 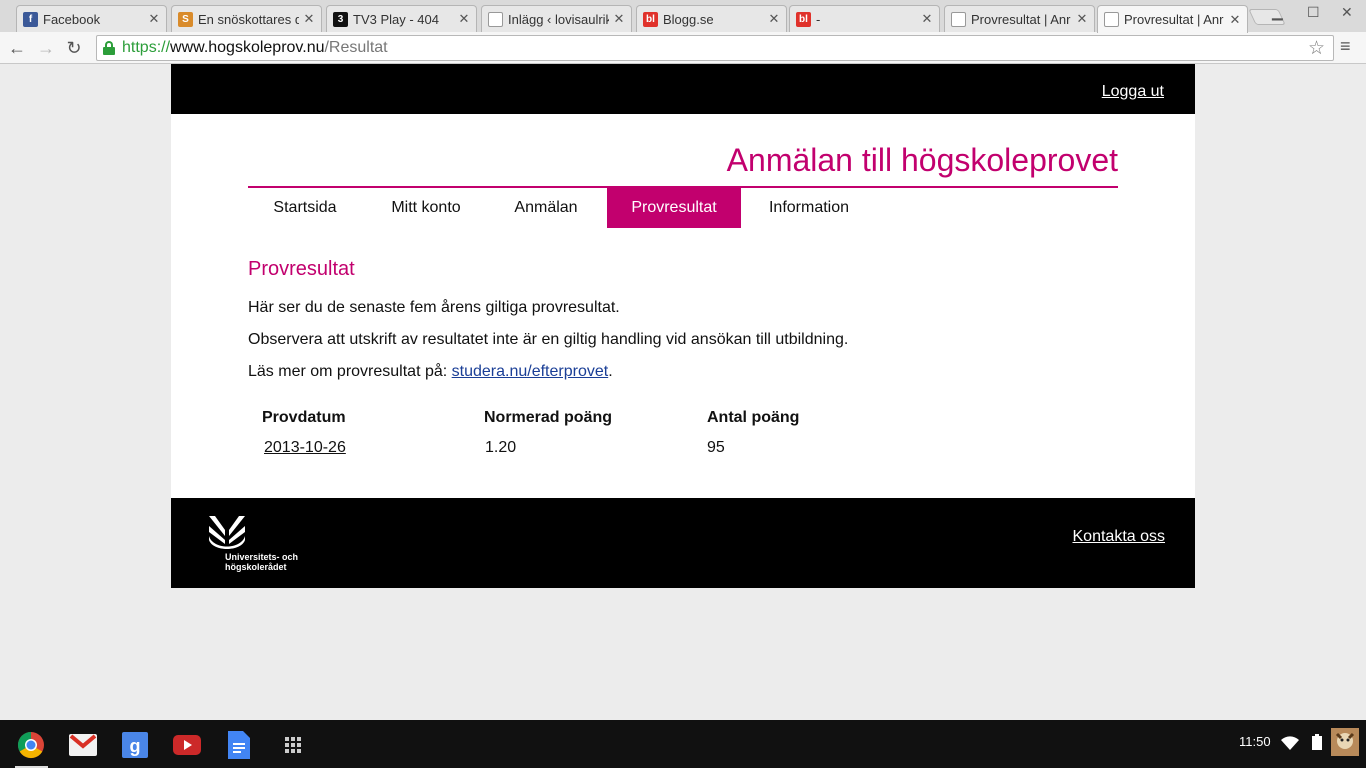 What do you see at coordinates (350, 371) in the screenshot?
I see `read-more-prefix: Läs mer om provresultat på:` at bounding box center [350, 371].